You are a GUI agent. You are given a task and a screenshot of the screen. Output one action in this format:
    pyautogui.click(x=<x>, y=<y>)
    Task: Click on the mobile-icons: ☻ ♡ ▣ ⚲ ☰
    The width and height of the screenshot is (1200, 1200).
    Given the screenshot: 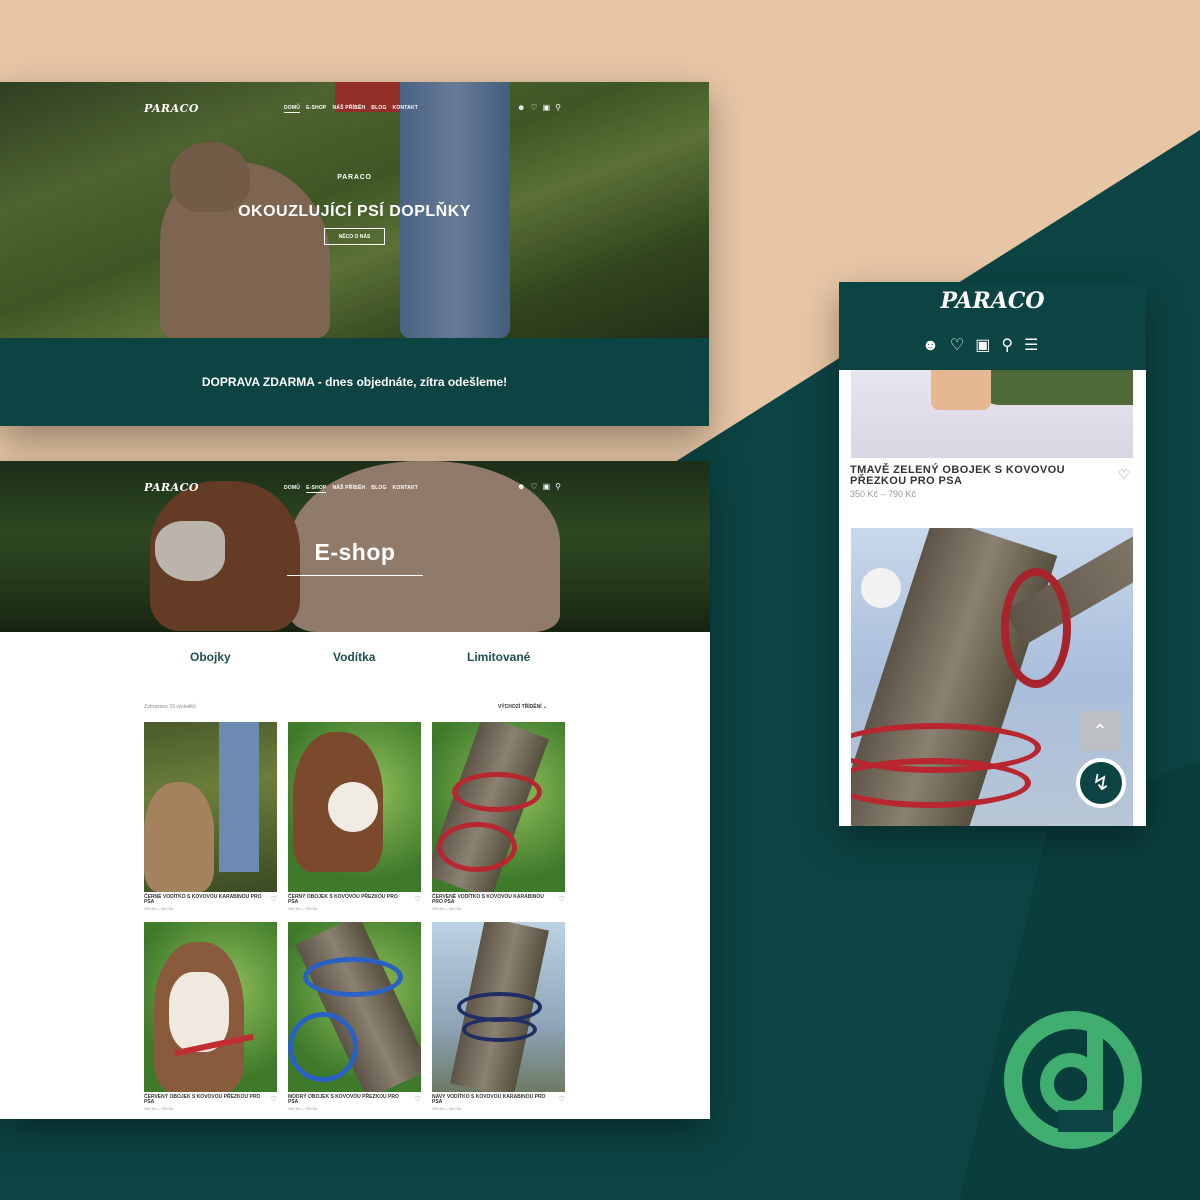 What is the action you would take?
    pyautogui.click(x=980, y=346)
    